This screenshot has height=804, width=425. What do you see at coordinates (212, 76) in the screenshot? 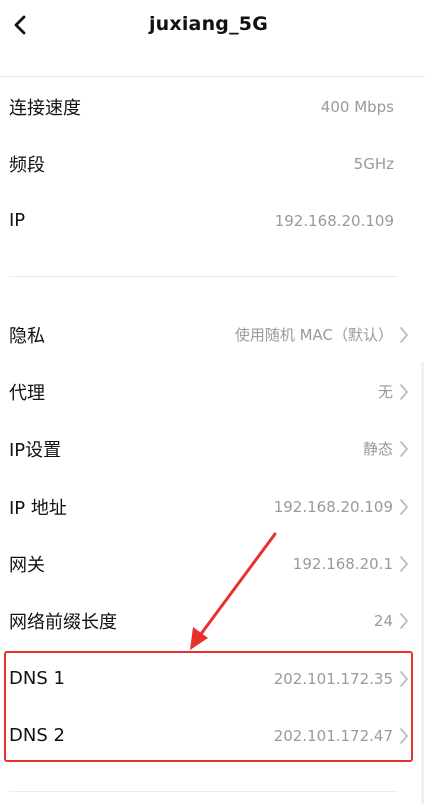
I see `header-divider` at bounding box center [212, 76].